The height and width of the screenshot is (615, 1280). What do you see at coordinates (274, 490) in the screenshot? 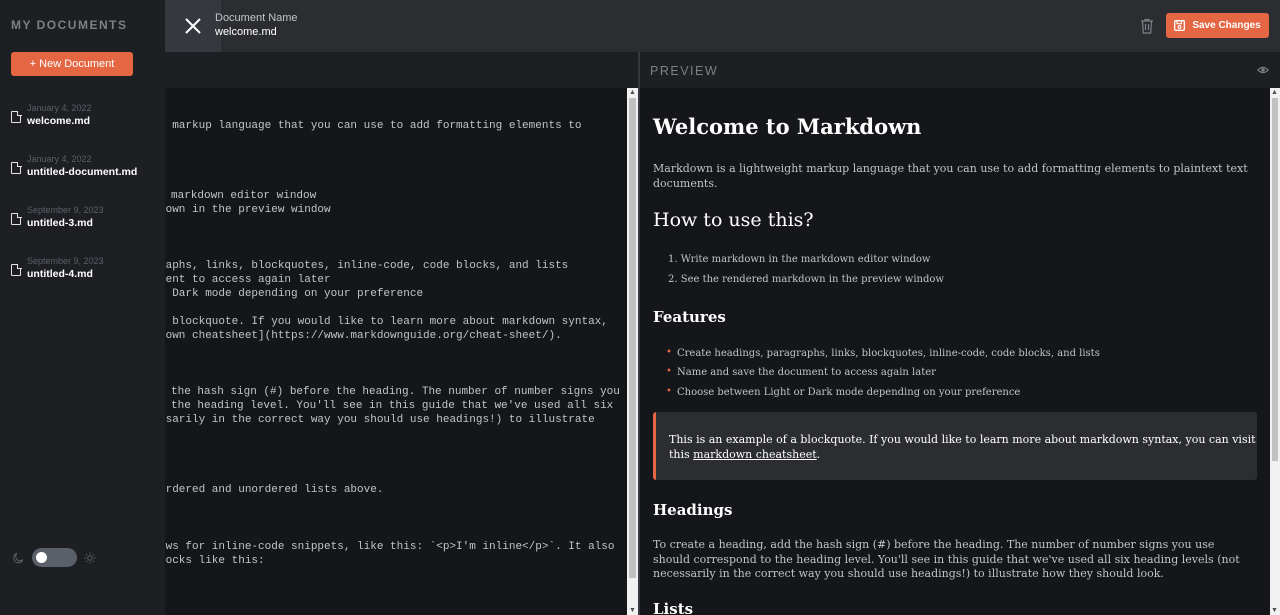
I see `editor-line: ordered and unordered lists above.` at bounding box center [274, 490].